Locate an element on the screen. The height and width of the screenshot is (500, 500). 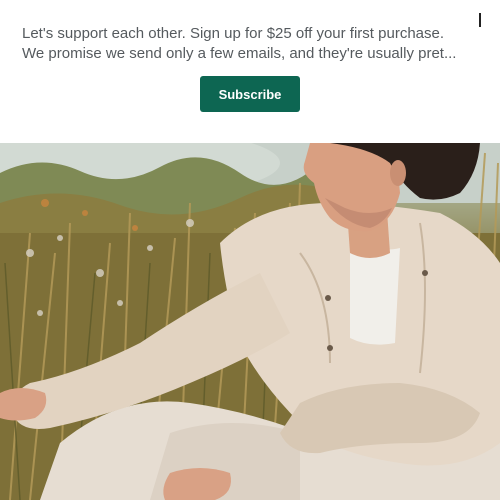
close-icon is located at coordinates (480, 20).